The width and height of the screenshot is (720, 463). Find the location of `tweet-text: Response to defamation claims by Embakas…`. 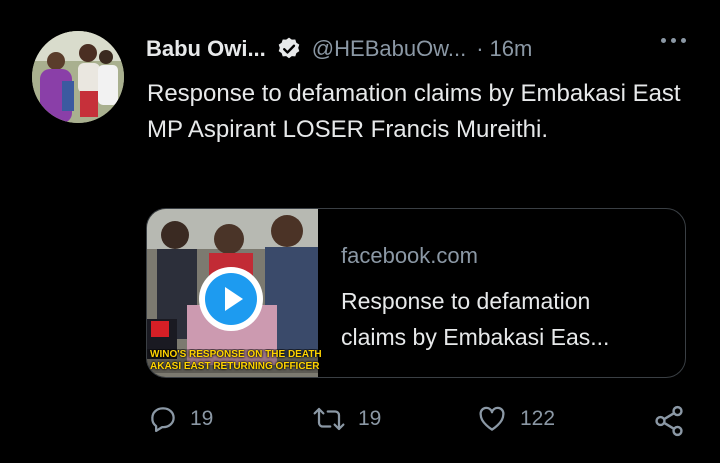

tweet-text: Response to defamation claims by Embakas… is located at coordinates (414, 111).